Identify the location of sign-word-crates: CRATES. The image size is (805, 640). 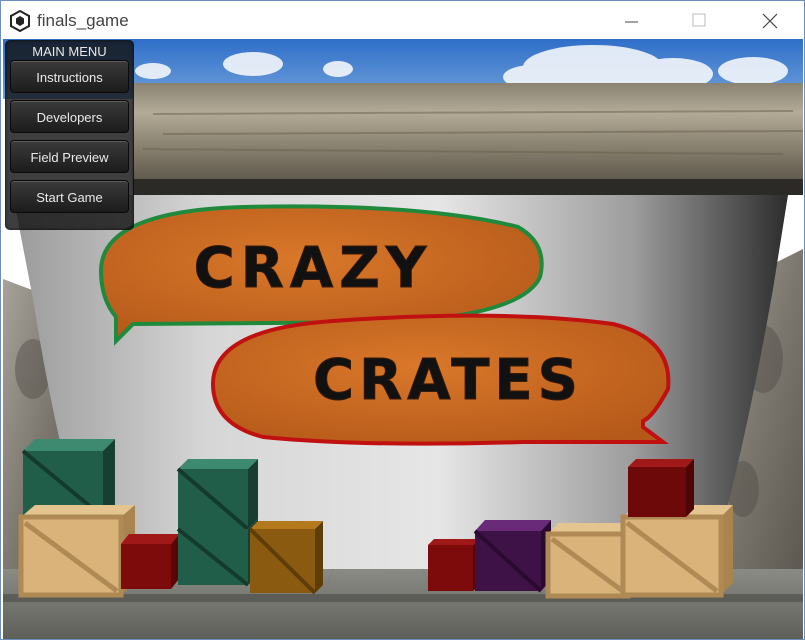
(448, 380).